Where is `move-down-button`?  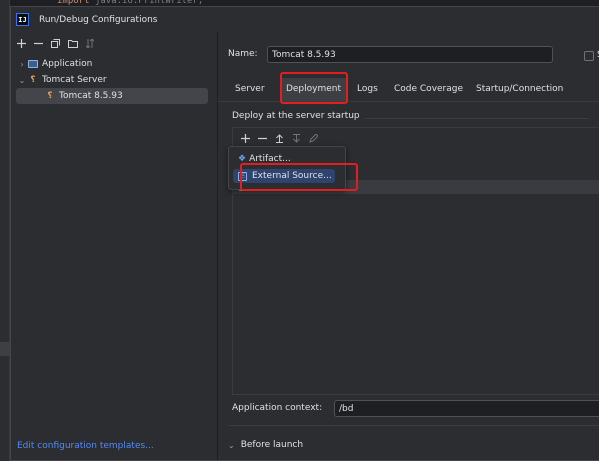 move-down-button is located at coordinates (296, 138).